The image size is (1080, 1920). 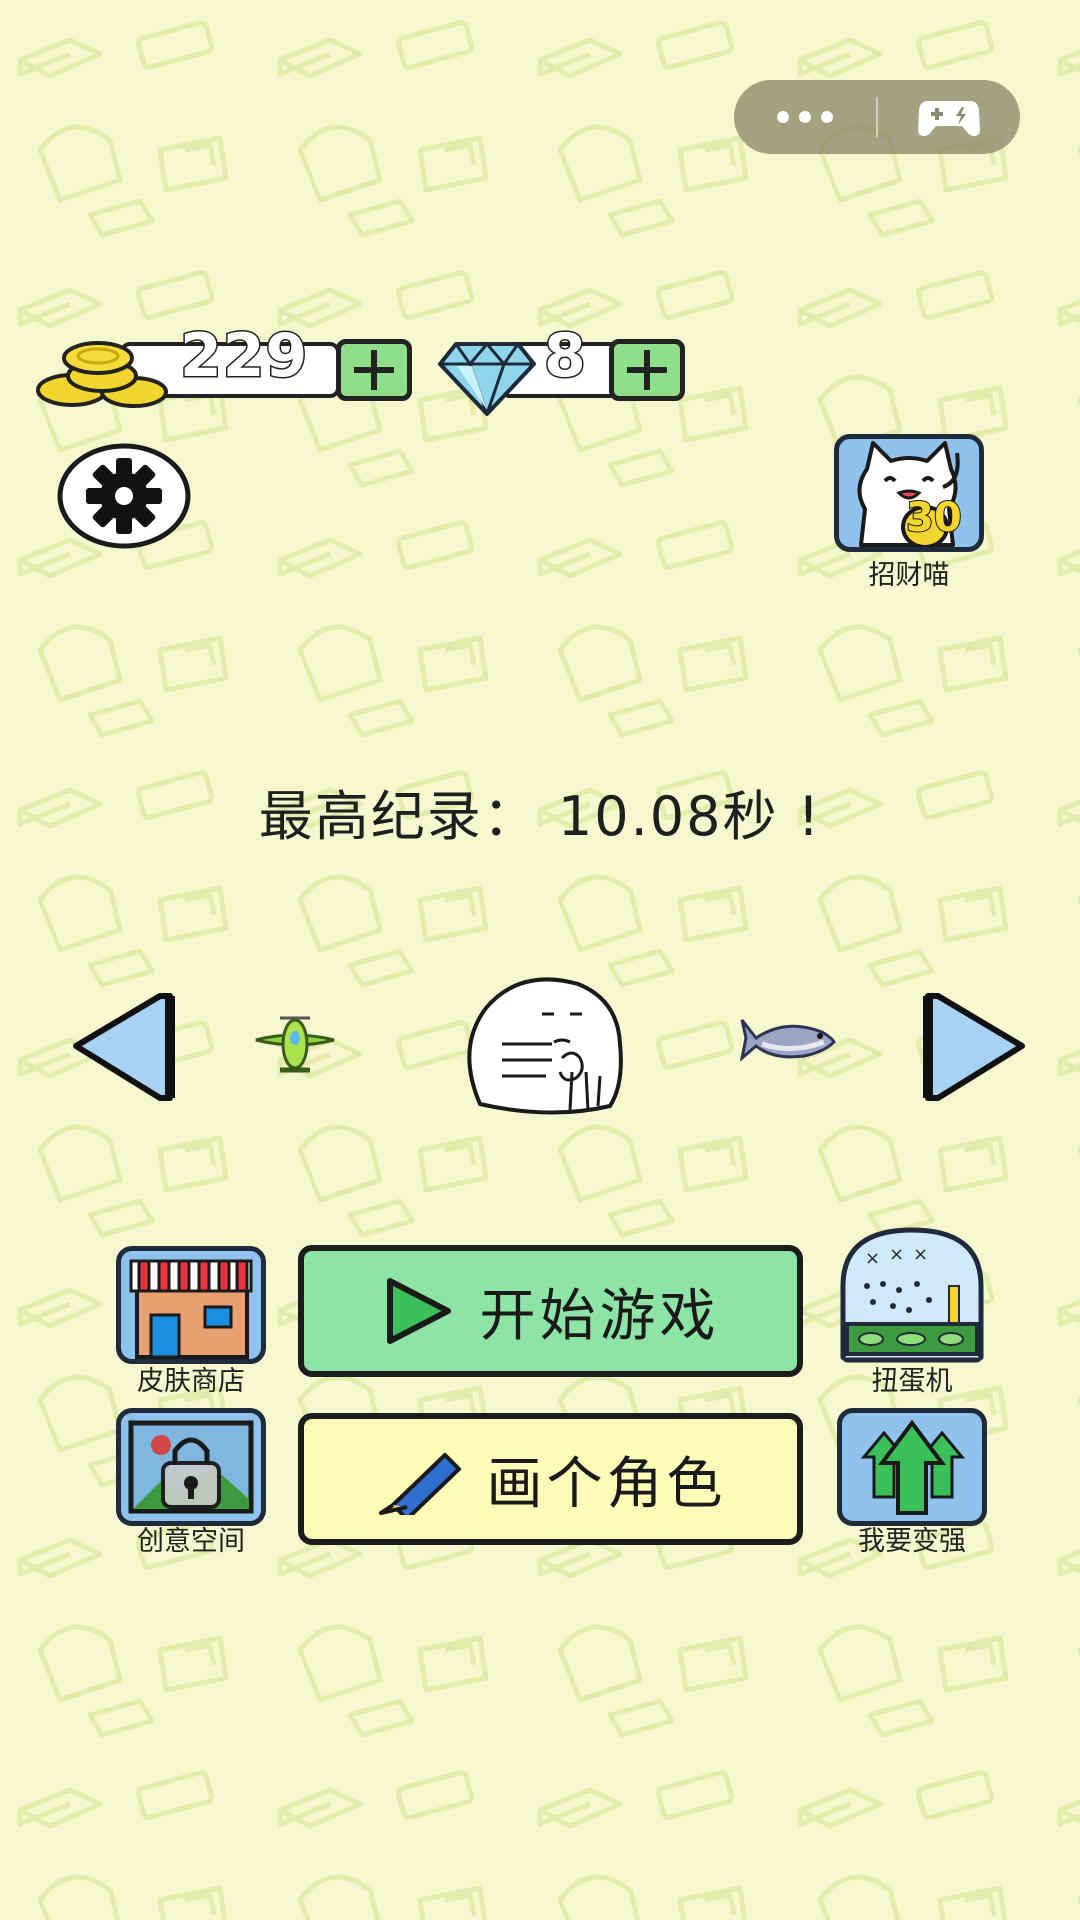 I want to click on previous-character-button, so click(x=127, y=1047).